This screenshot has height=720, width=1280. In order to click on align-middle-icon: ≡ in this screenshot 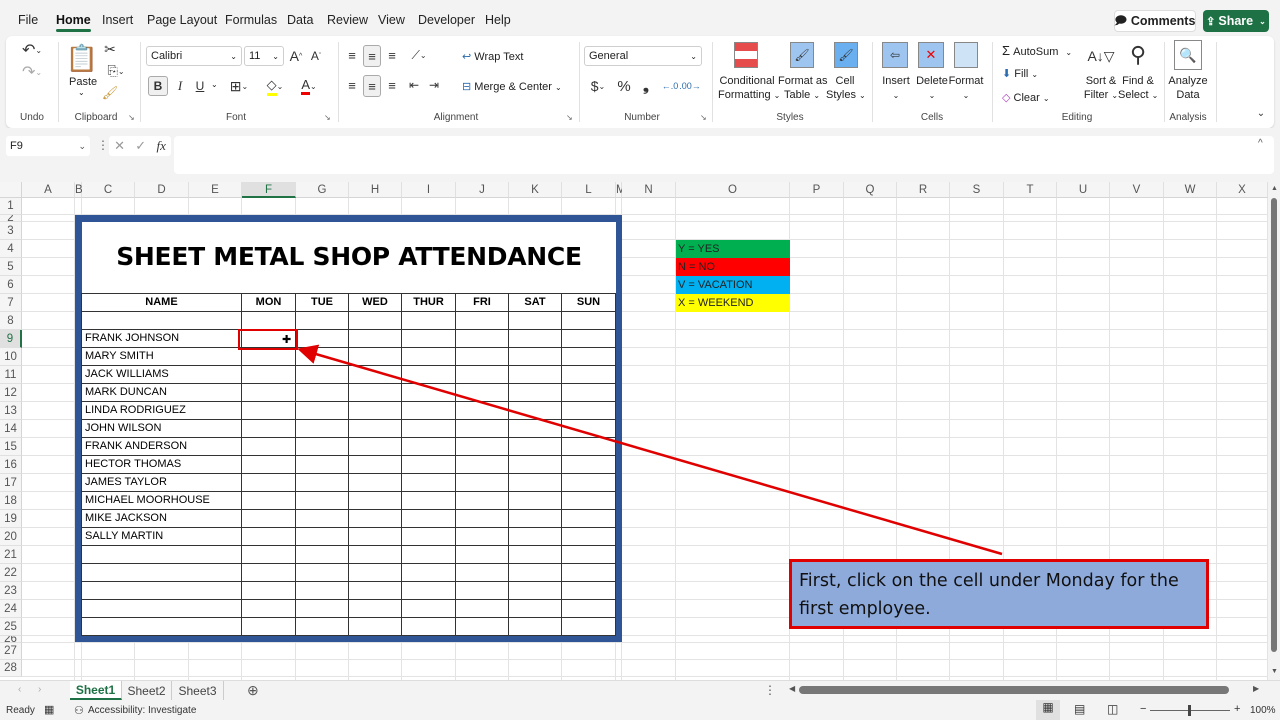, I will do `click(372, 56)`.